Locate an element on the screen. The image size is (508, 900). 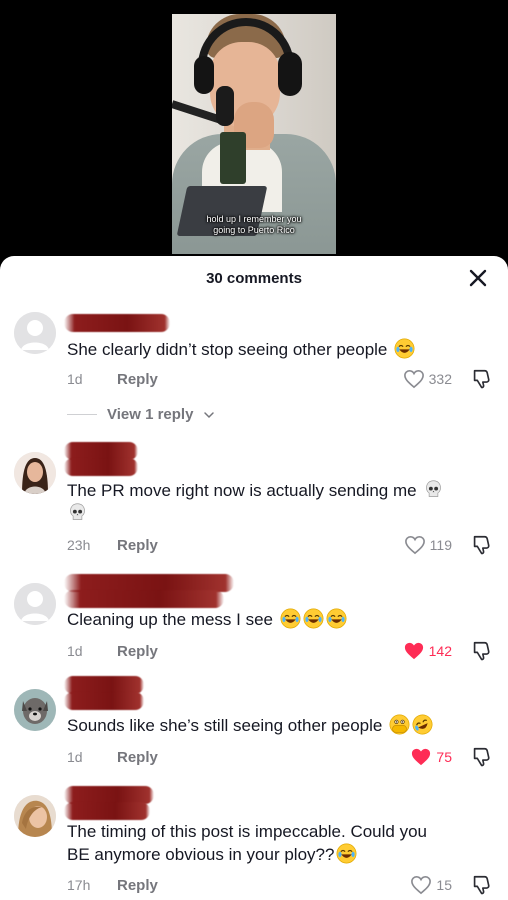
video-caption-line1: hold up I remember you is located at coordinates (254, 219).